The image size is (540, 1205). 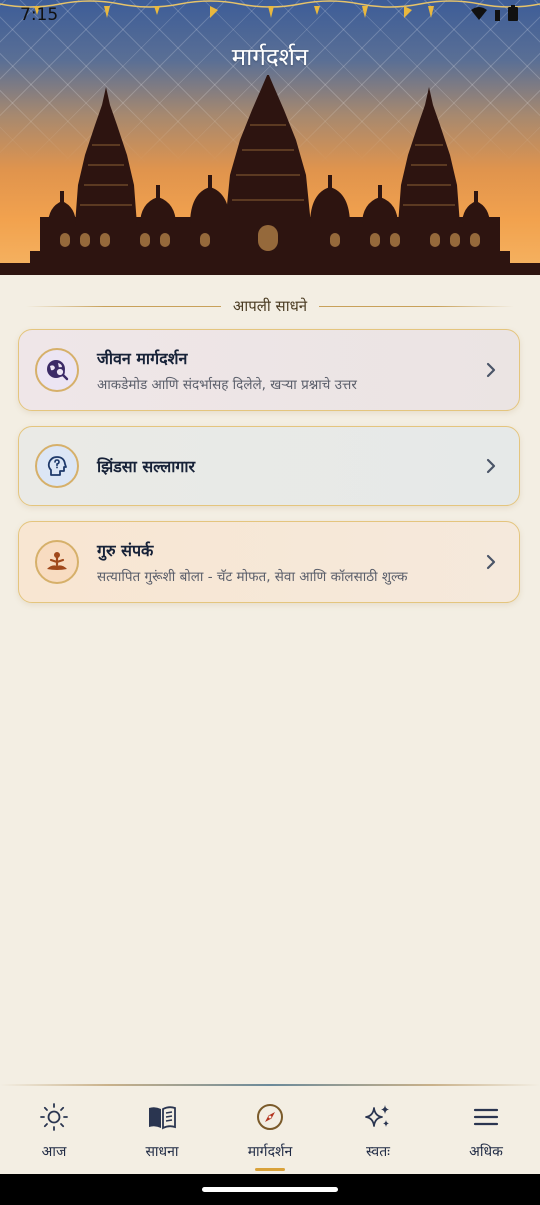 What do you see at coordinates (416, 306) in the screenshot?
I see `section-divider-right` at bounding box center [416, 306].